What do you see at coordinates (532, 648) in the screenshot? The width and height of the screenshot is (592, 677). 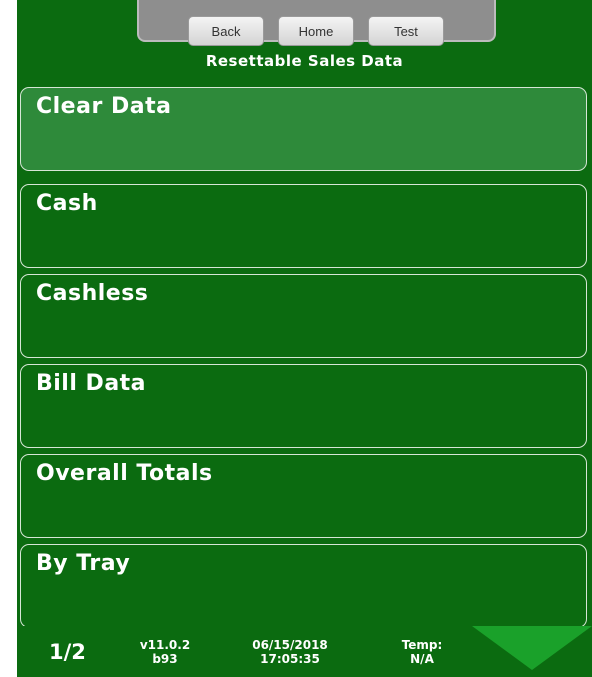 I see `down-triangle-icon` at bounding box center [532, 648].